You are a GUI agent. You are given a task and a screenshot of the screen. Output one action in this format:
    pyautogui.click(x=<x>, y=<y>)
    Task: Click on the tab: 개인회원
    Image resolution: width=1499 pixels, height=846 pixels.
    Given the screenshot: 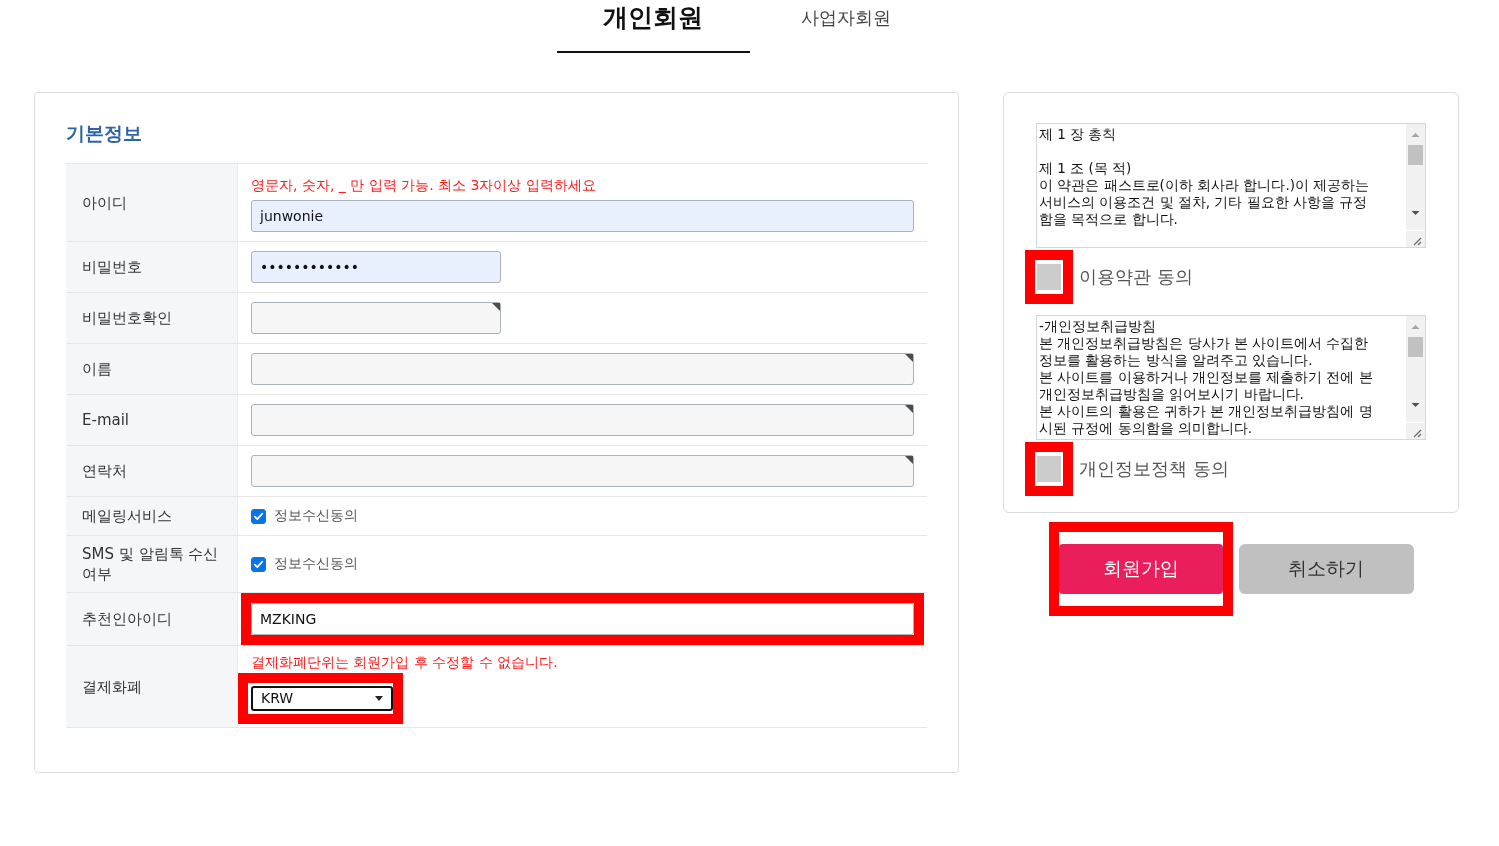 What is the action you would take?
    pyautogui.click(x=653, y=26)
    